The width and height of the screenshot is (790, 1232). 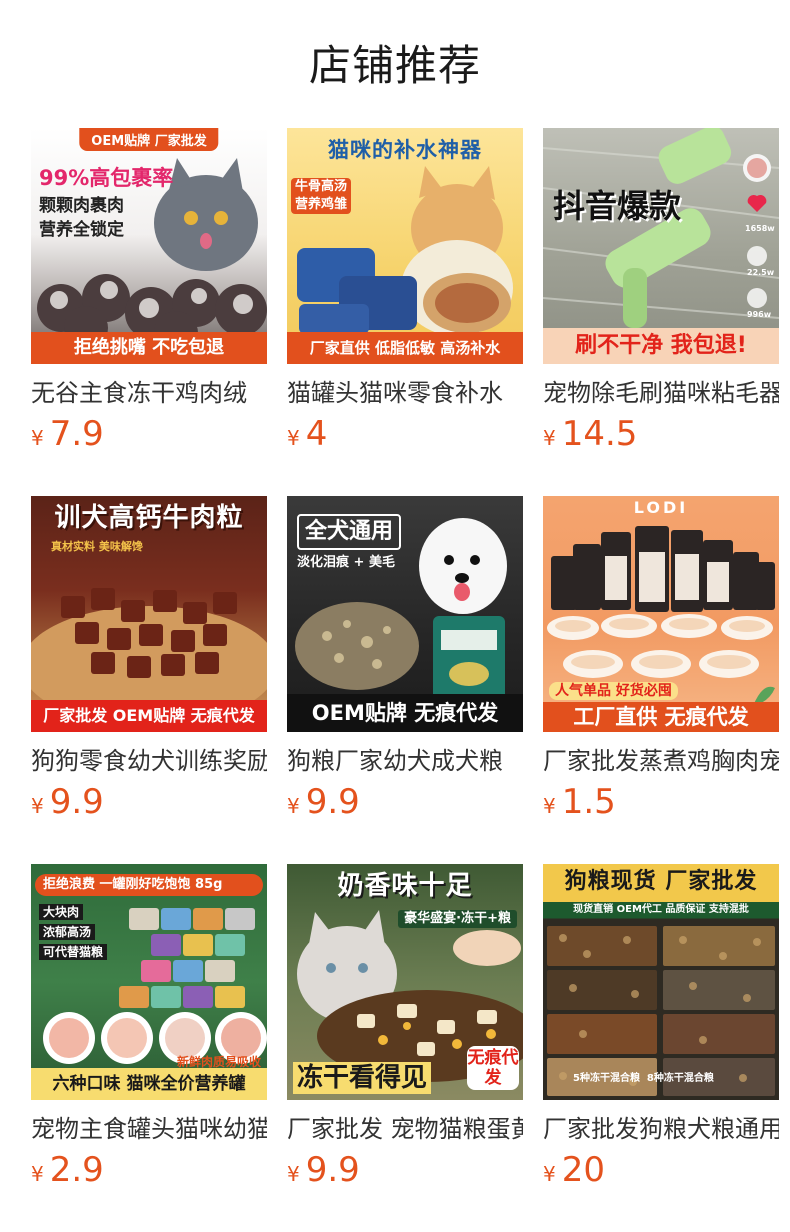 I want to click on section-title: 店铺推荐, so click(x=394, y=65).